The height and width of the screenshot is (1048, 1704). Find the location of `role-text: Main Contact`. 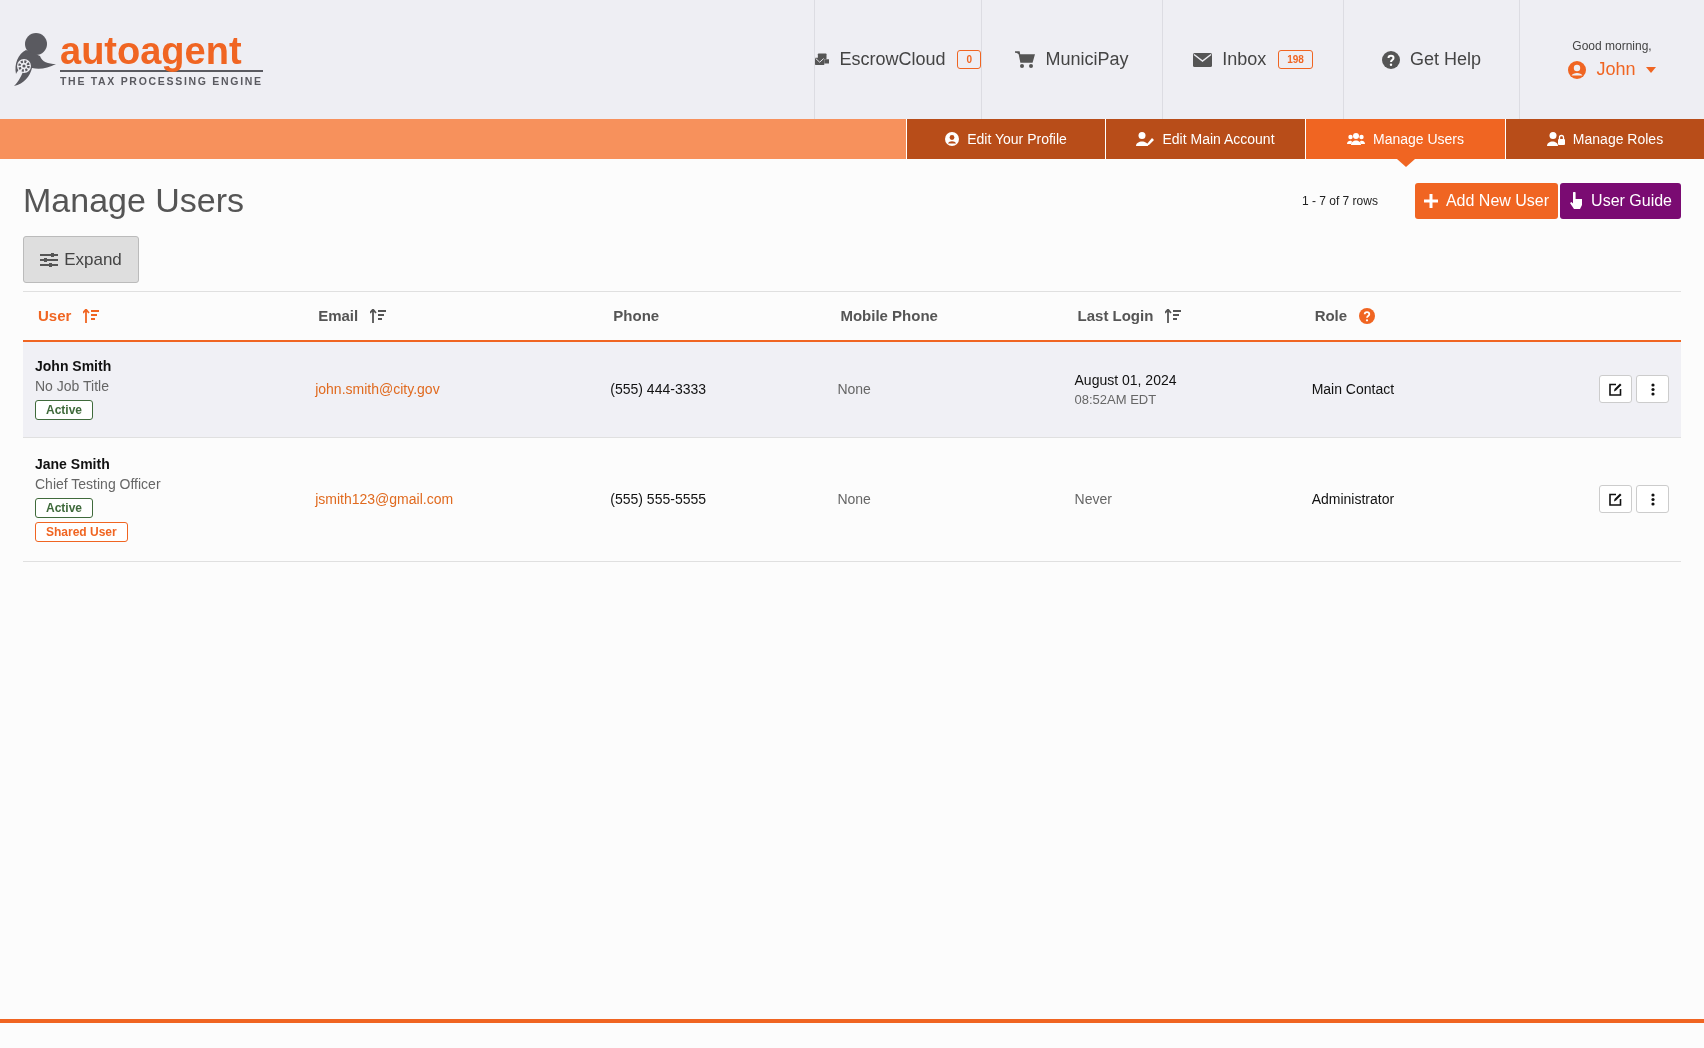

role-text: Main Contact is located at coordinates (1353, 389).